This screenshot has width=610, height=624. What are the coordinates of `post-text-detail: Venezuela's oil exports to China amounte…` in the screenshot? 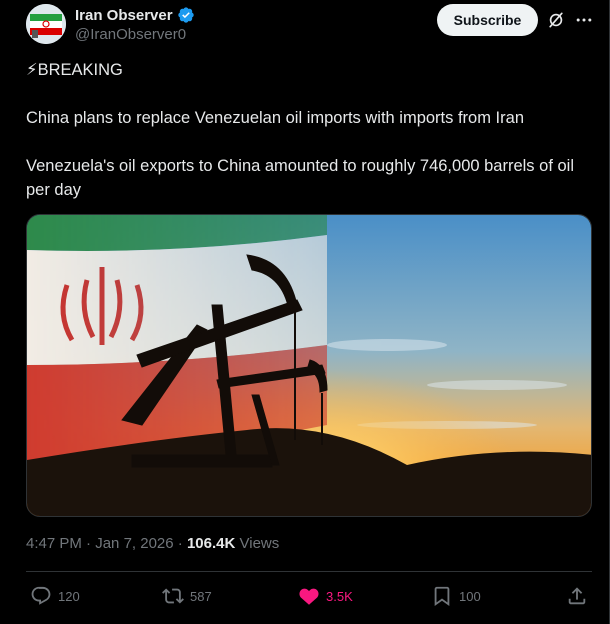 It's located at (300, 178).